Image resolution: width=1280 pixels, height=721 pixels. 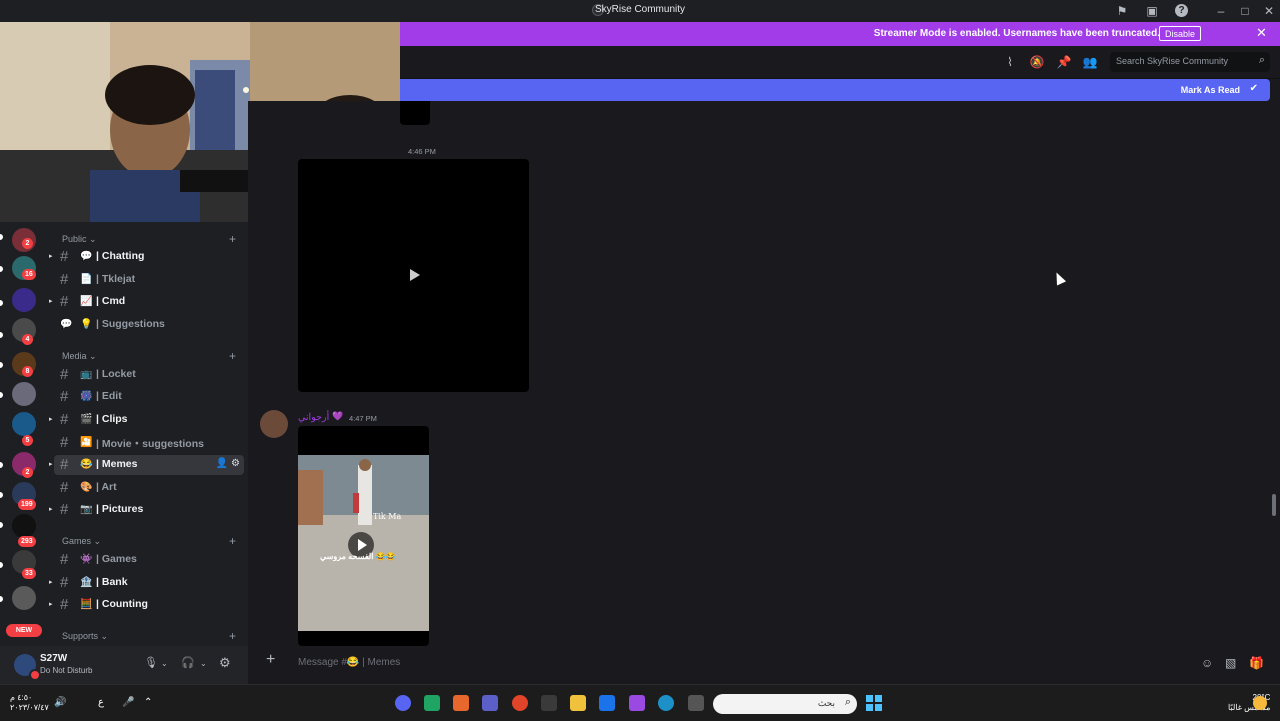 What do you see at coordinates (86, 582) in the screenshot?
I see `channel-emoji: 🏦` at bounding box center [86, 582].